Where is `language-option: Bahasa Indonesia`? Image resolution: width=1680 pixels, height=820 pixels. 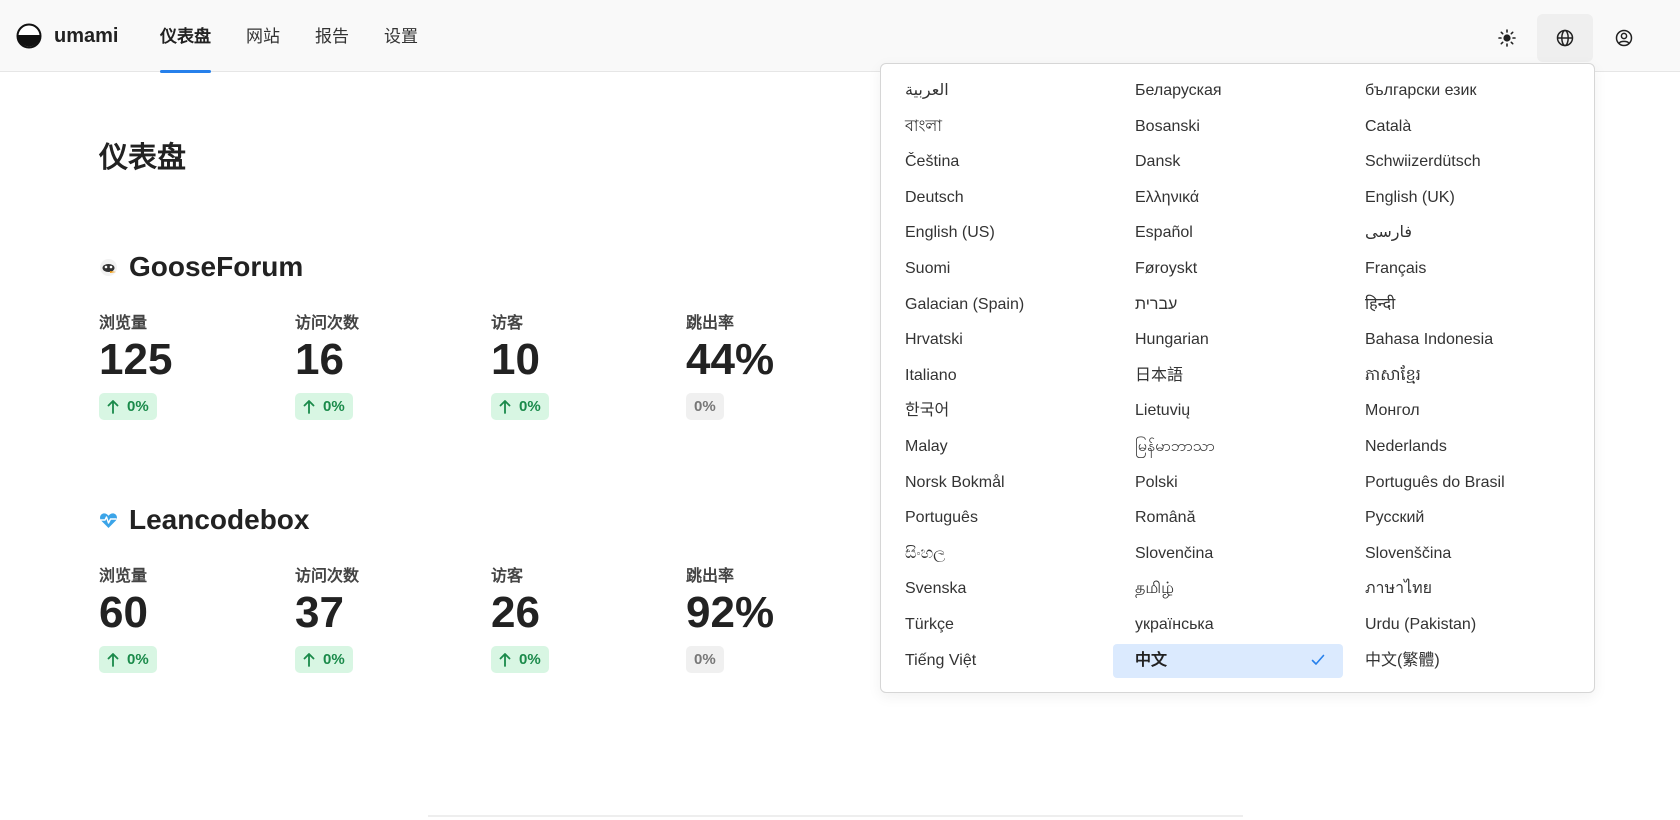 language-option: Bahasa Indonesia is located at coordinates (1458, 340).